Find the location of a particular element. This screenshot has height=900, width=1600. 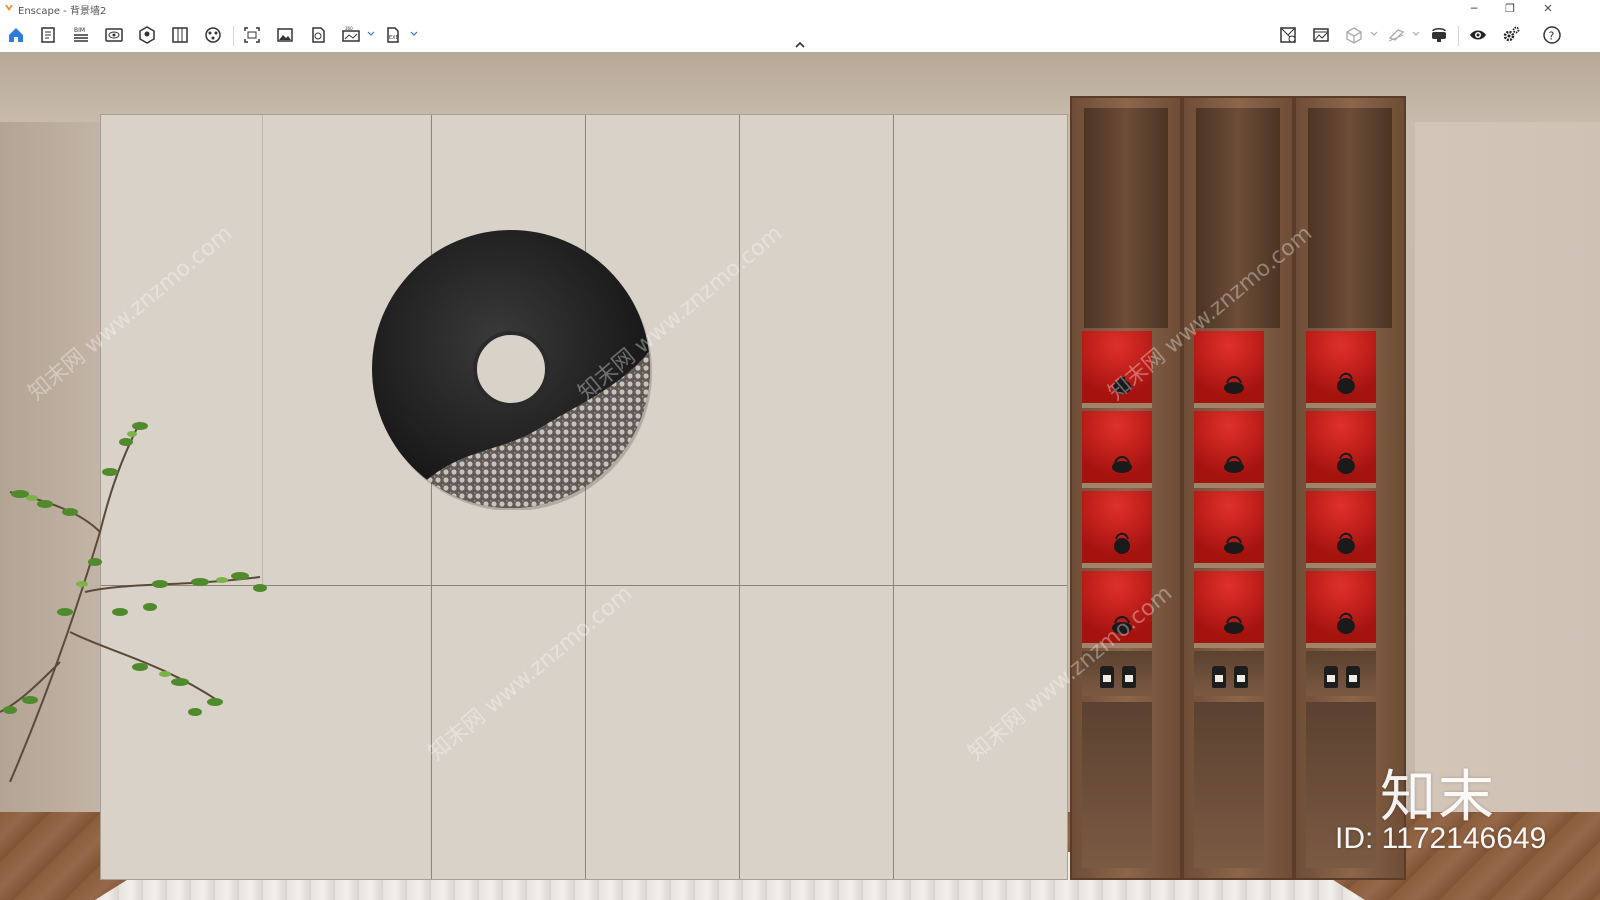

panorama-button is located at coordinates (318, 35).